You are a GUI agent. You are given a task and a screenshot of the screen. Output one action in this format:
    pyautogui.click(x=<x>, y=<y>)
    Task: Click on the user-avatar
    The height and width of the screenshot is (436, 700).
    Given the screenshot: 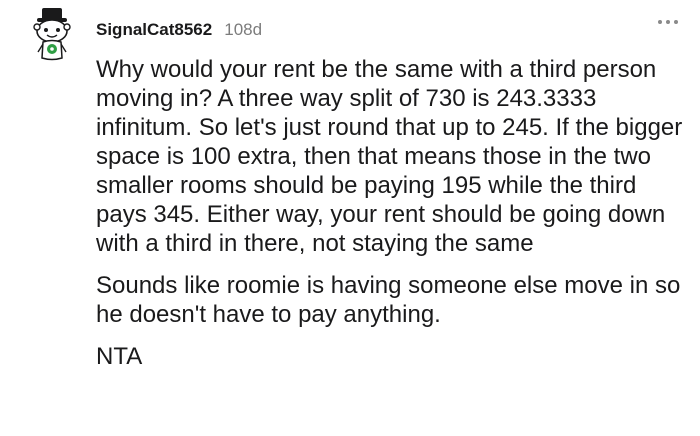 What is the action you would take?
    pyautogui.click(x=52, y=34)
    